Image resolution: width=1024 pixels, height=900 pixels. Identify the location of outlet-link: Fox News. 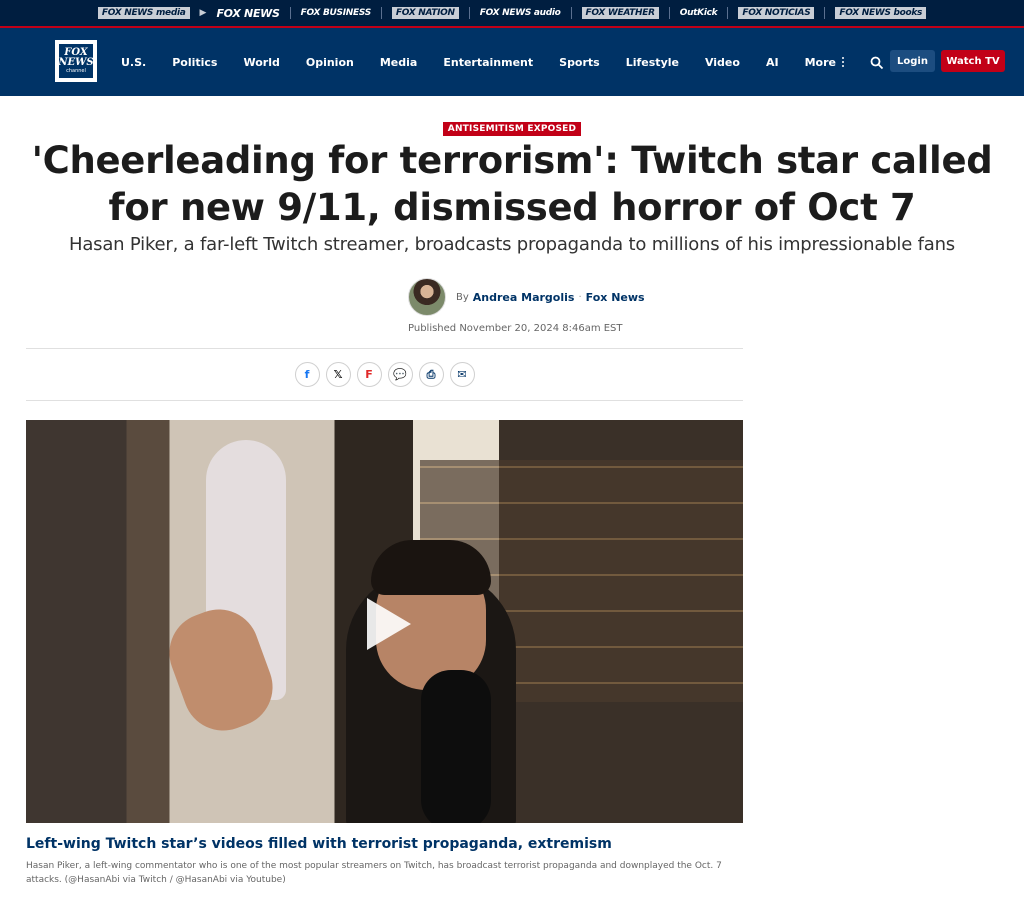
(615, 297).